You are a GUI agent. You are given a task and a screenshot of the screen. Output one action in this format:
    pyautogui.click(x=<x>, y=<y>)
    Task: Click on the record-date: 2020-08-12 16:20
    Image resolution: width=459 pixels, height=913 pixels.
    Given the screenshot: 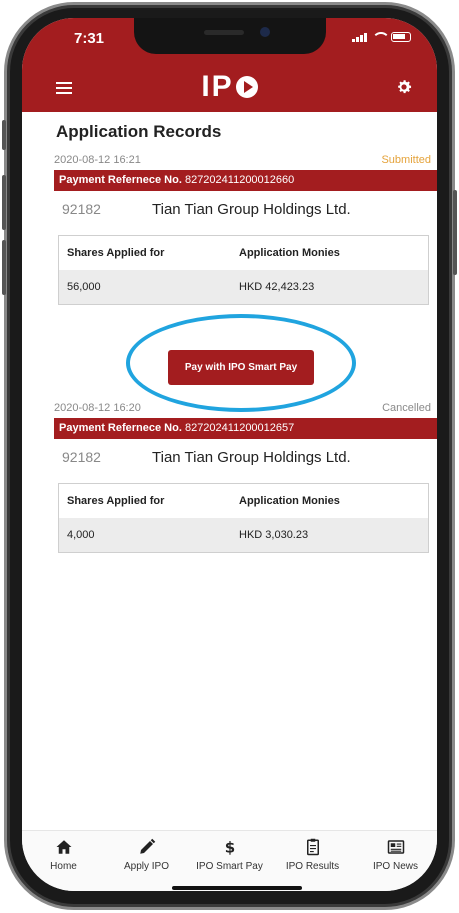 What is the action you would take?
    pyautogui.click(x=97, y=408)
    